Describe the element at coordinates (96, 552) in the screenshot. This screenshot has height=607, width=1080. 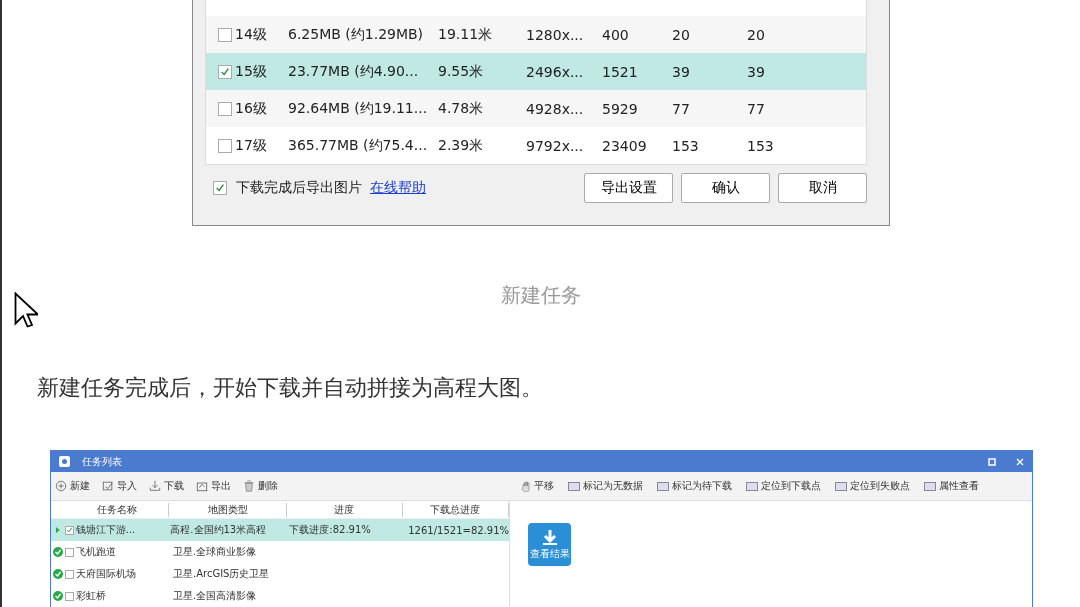
I see `table-cell-text: 飞机跑道` at that location.